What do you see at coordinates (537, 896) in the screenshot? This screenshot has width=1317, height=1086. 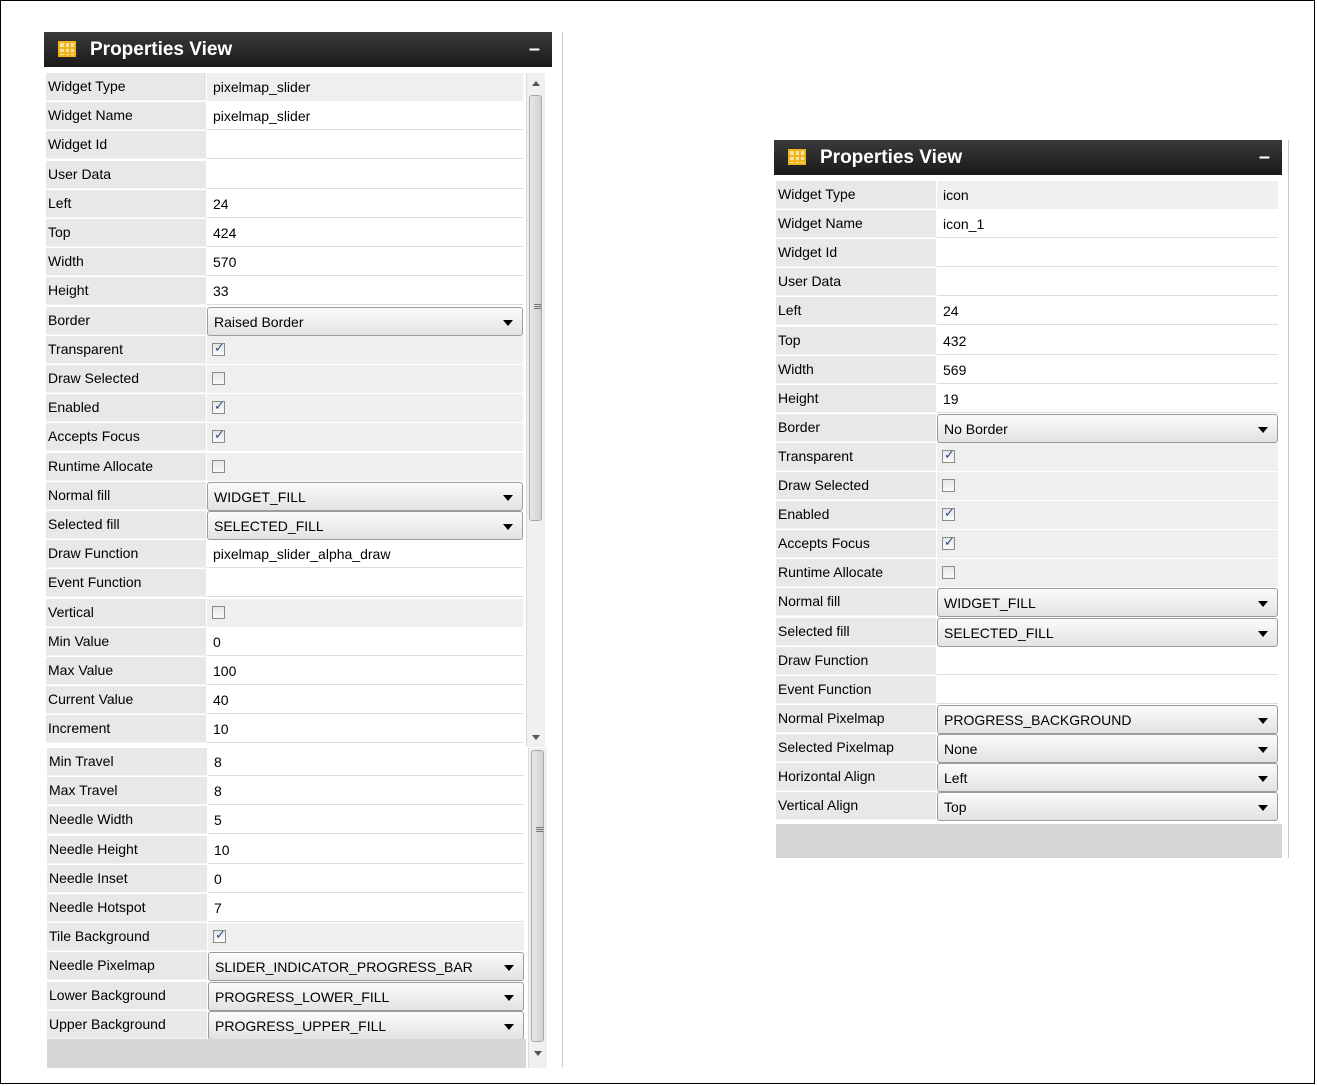 I see `scrollbar-thumb-continued: ≡` at bounding box center [537, 896].